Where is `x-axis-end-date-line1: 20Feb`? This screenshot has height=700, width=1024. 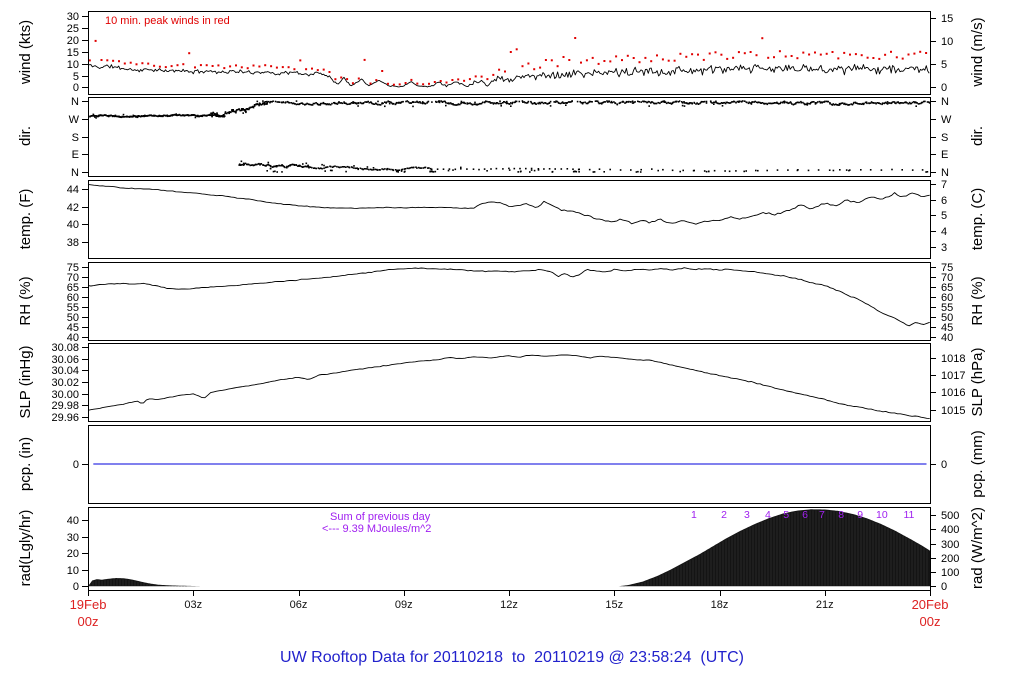
x-axis-end-date-line1: 20Feb is located at coordinates (930, 604).